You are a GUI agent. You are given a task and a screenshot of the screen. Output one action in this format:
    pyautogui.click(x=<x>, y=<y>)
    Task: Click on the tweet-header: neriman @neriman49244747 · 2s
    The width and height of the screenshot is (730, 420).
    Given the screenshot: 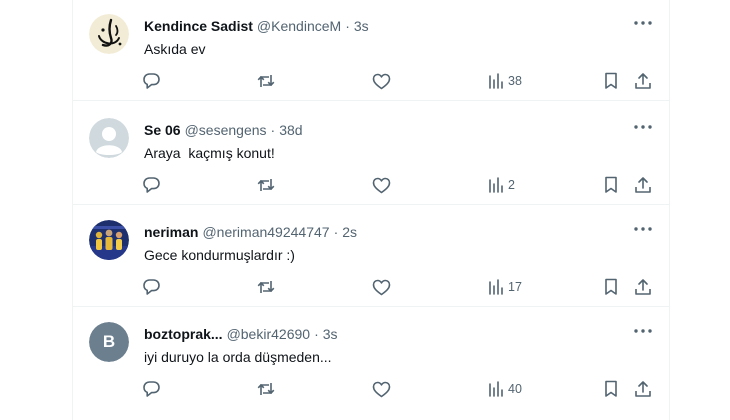 What is the action you would take?
    pyautogui.click(x=250, y=232)
    